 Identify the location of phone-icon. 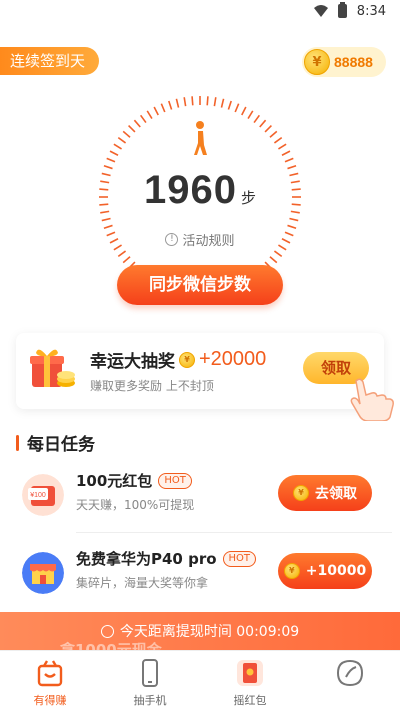
(150, 673).